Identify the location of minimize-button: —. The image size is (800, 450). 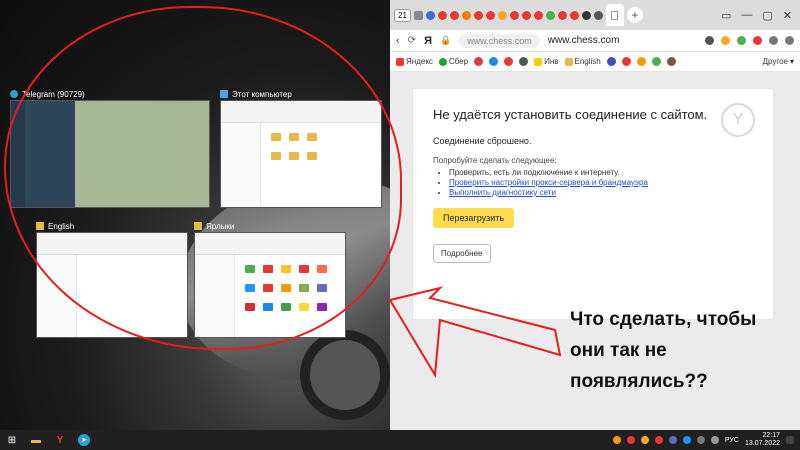
(746, 15).